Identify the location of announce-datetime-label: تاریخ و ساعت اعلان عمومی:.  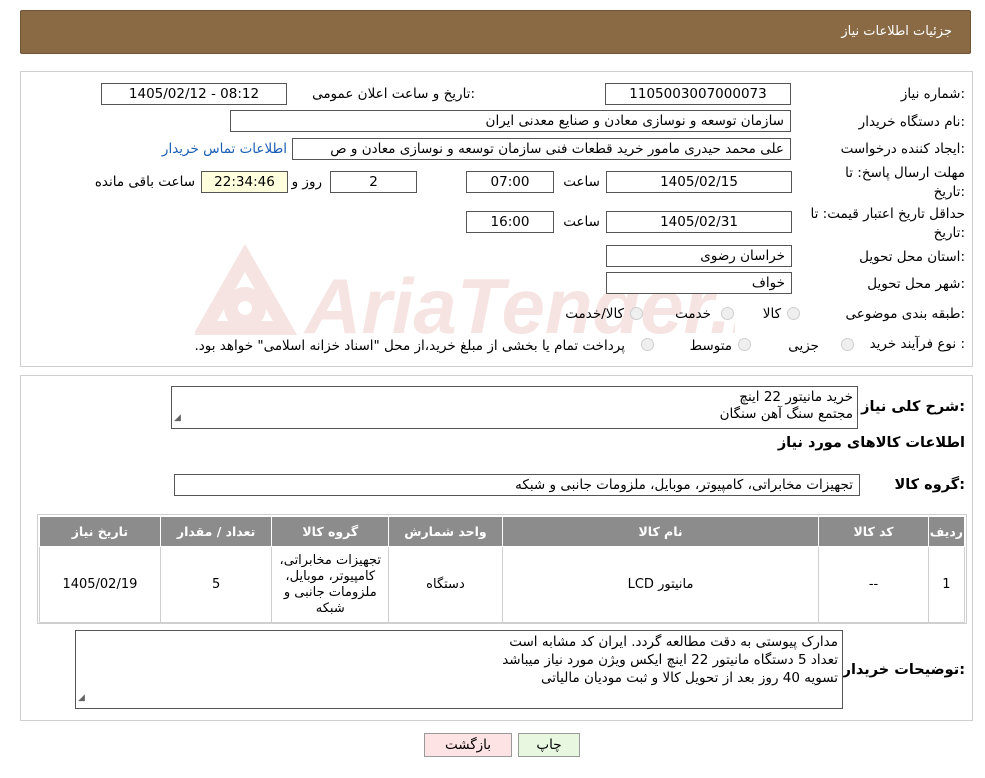
(393, 94).